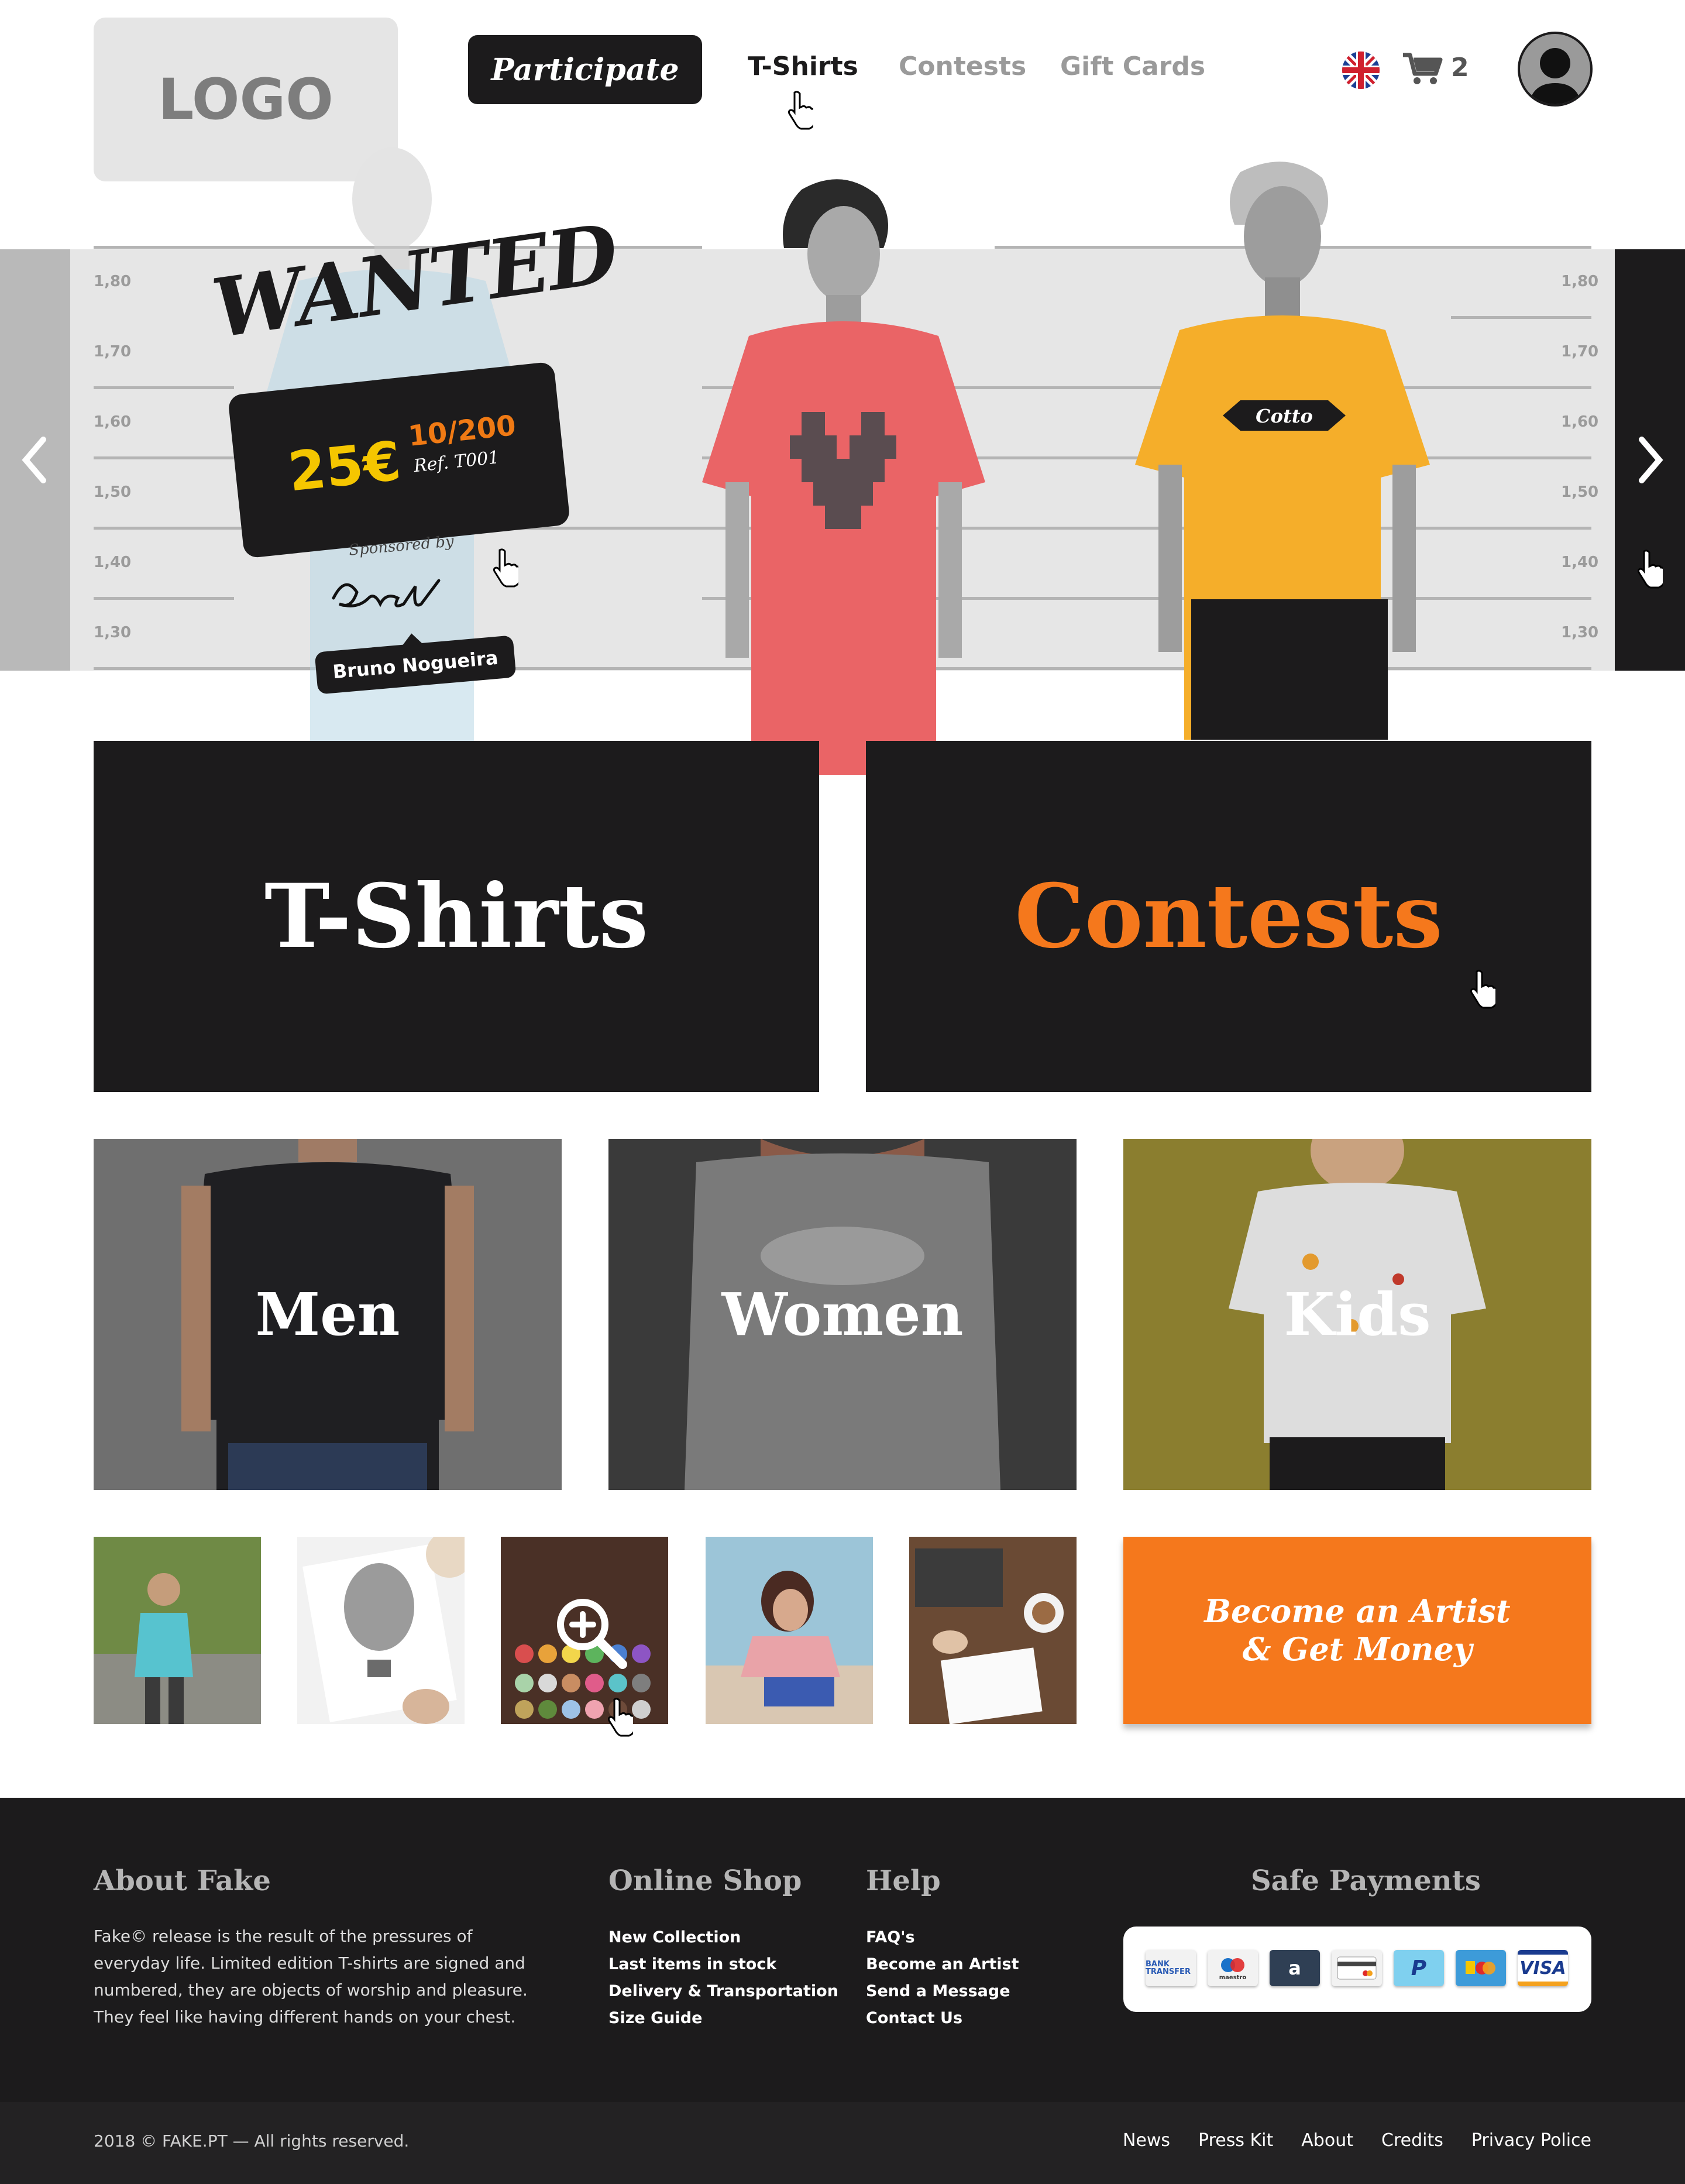  What do you see at coordinates (1357, 1611) in the screenshot?
I see `become-artist-line1: Become an Artist` at bounding box center [1357, 1611].